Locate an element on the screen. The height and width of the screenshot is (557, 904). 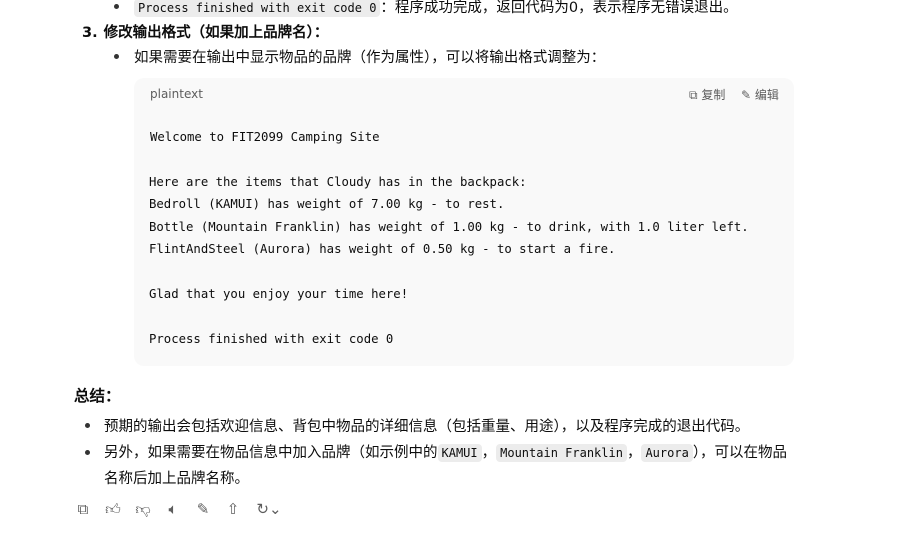
regenerate-icon: ↻⌄ is located at coordinates (269, 509).